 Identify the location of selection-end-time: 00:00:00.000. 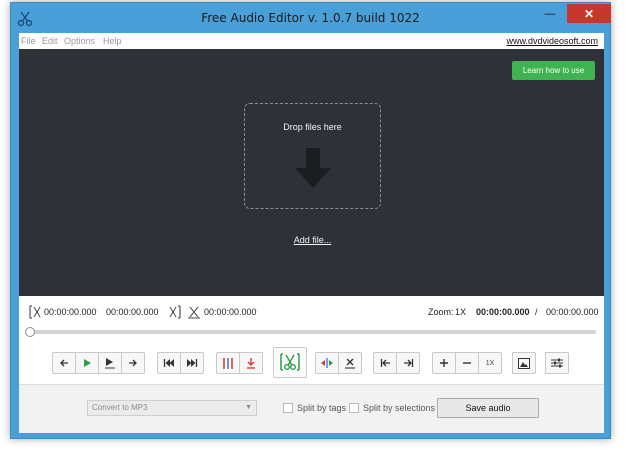
(132, 312).